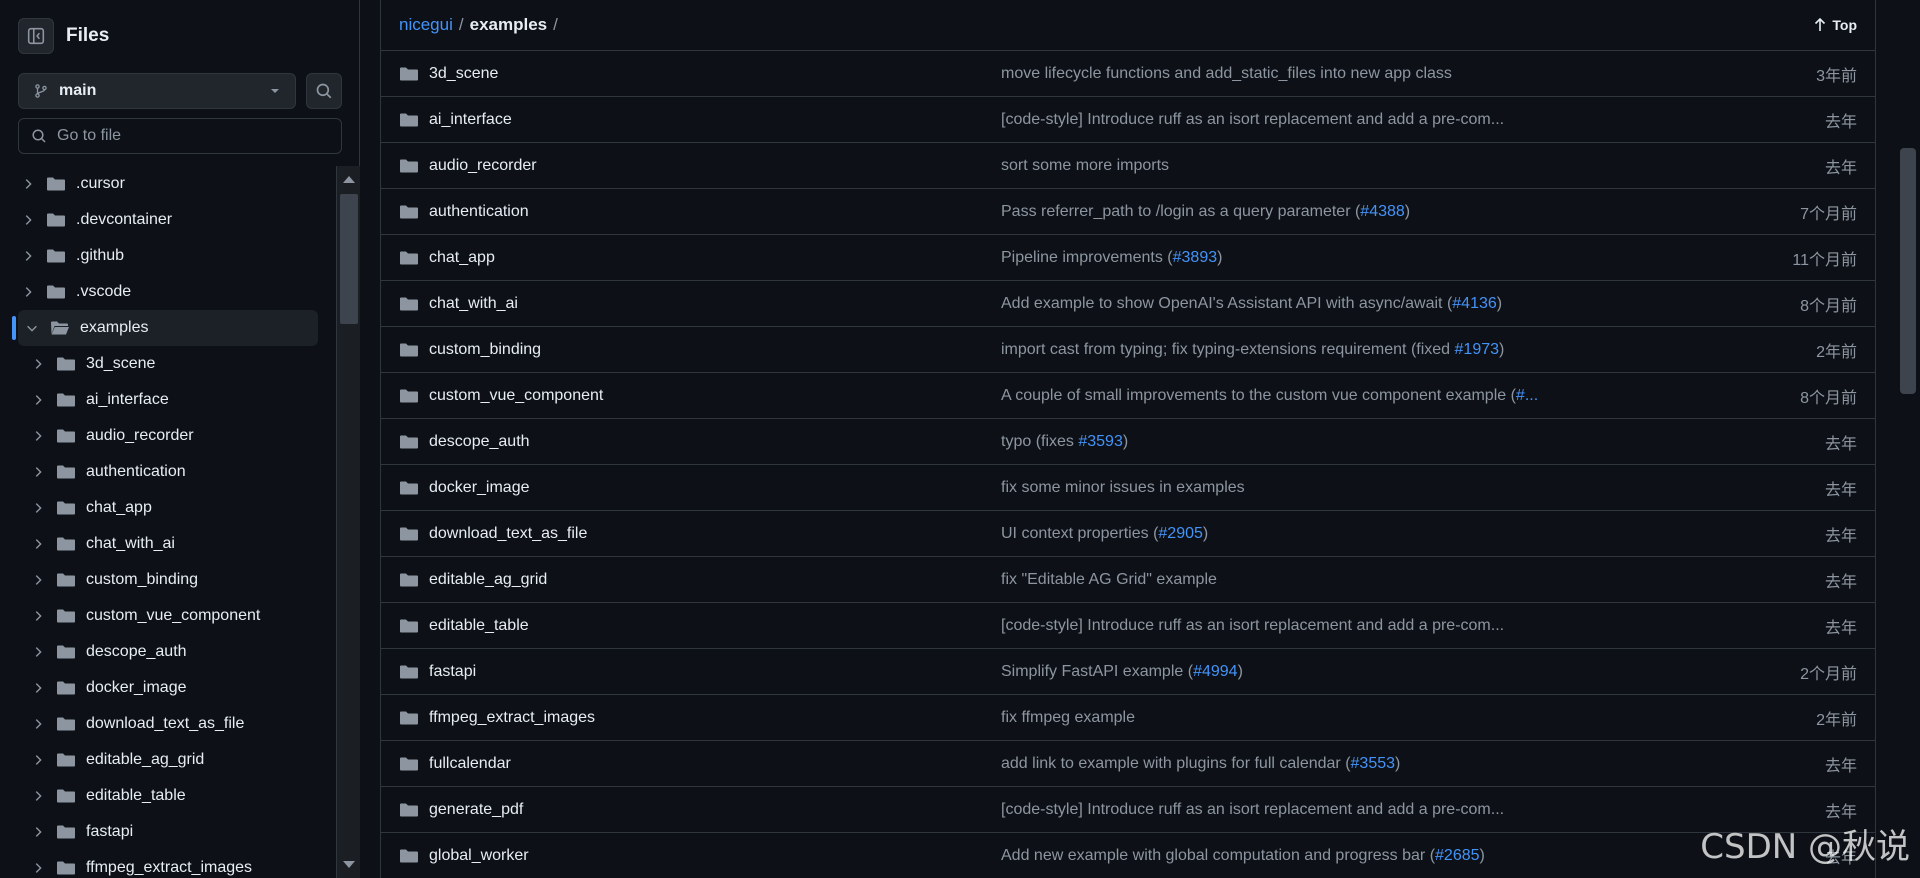  Describe the element at coordinates (715, 442) in the screenshot. I see `folder-name-link: descope_auth` at that location.